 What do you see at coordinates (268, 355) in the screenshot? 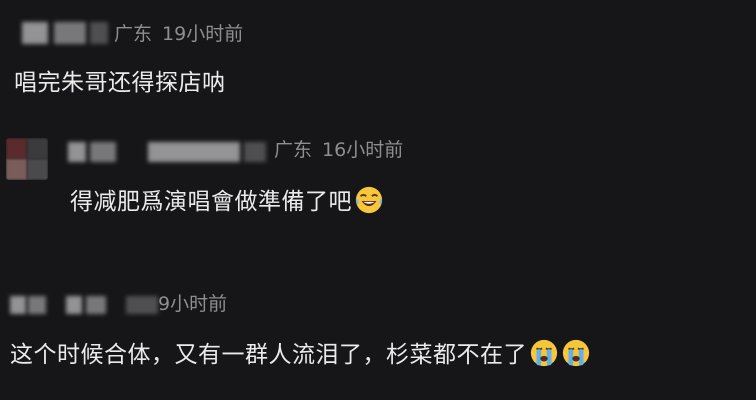
I see `comment-text-body: 这个时候合体，又有一群人流泪了，杉菜都不在了` at bounding box center [268, 355].